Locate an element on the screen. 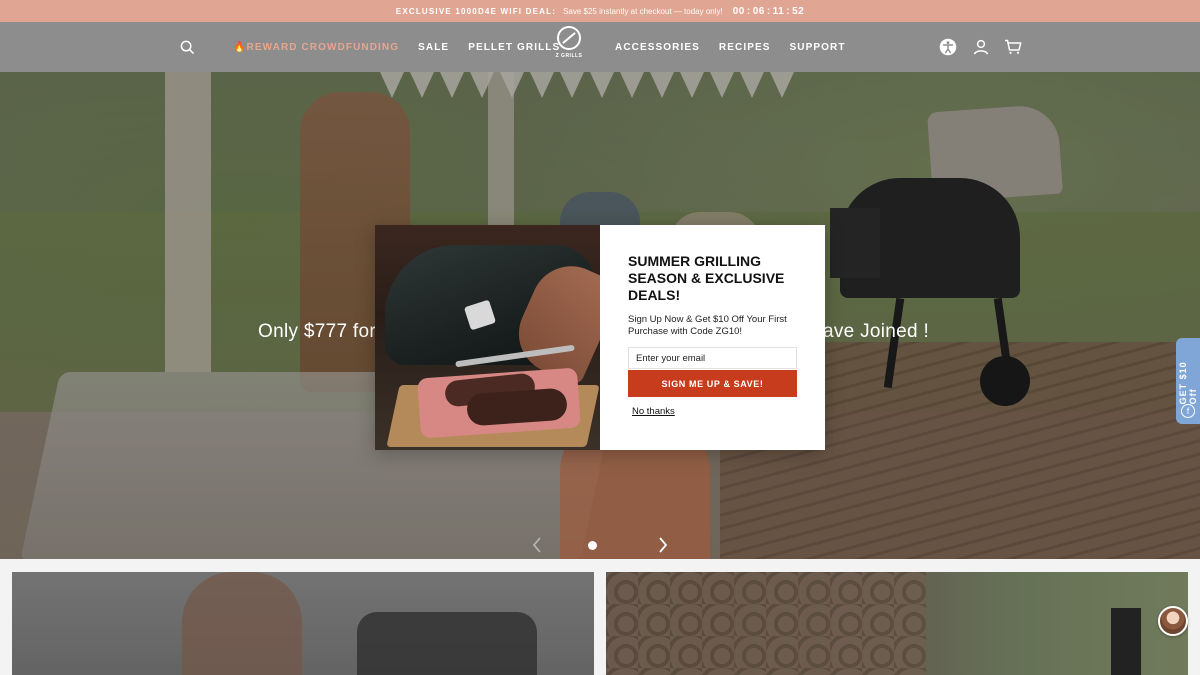 The height and width of the screenshot is (675, 1200). promo-card-left is located at coordinates (303, 623).